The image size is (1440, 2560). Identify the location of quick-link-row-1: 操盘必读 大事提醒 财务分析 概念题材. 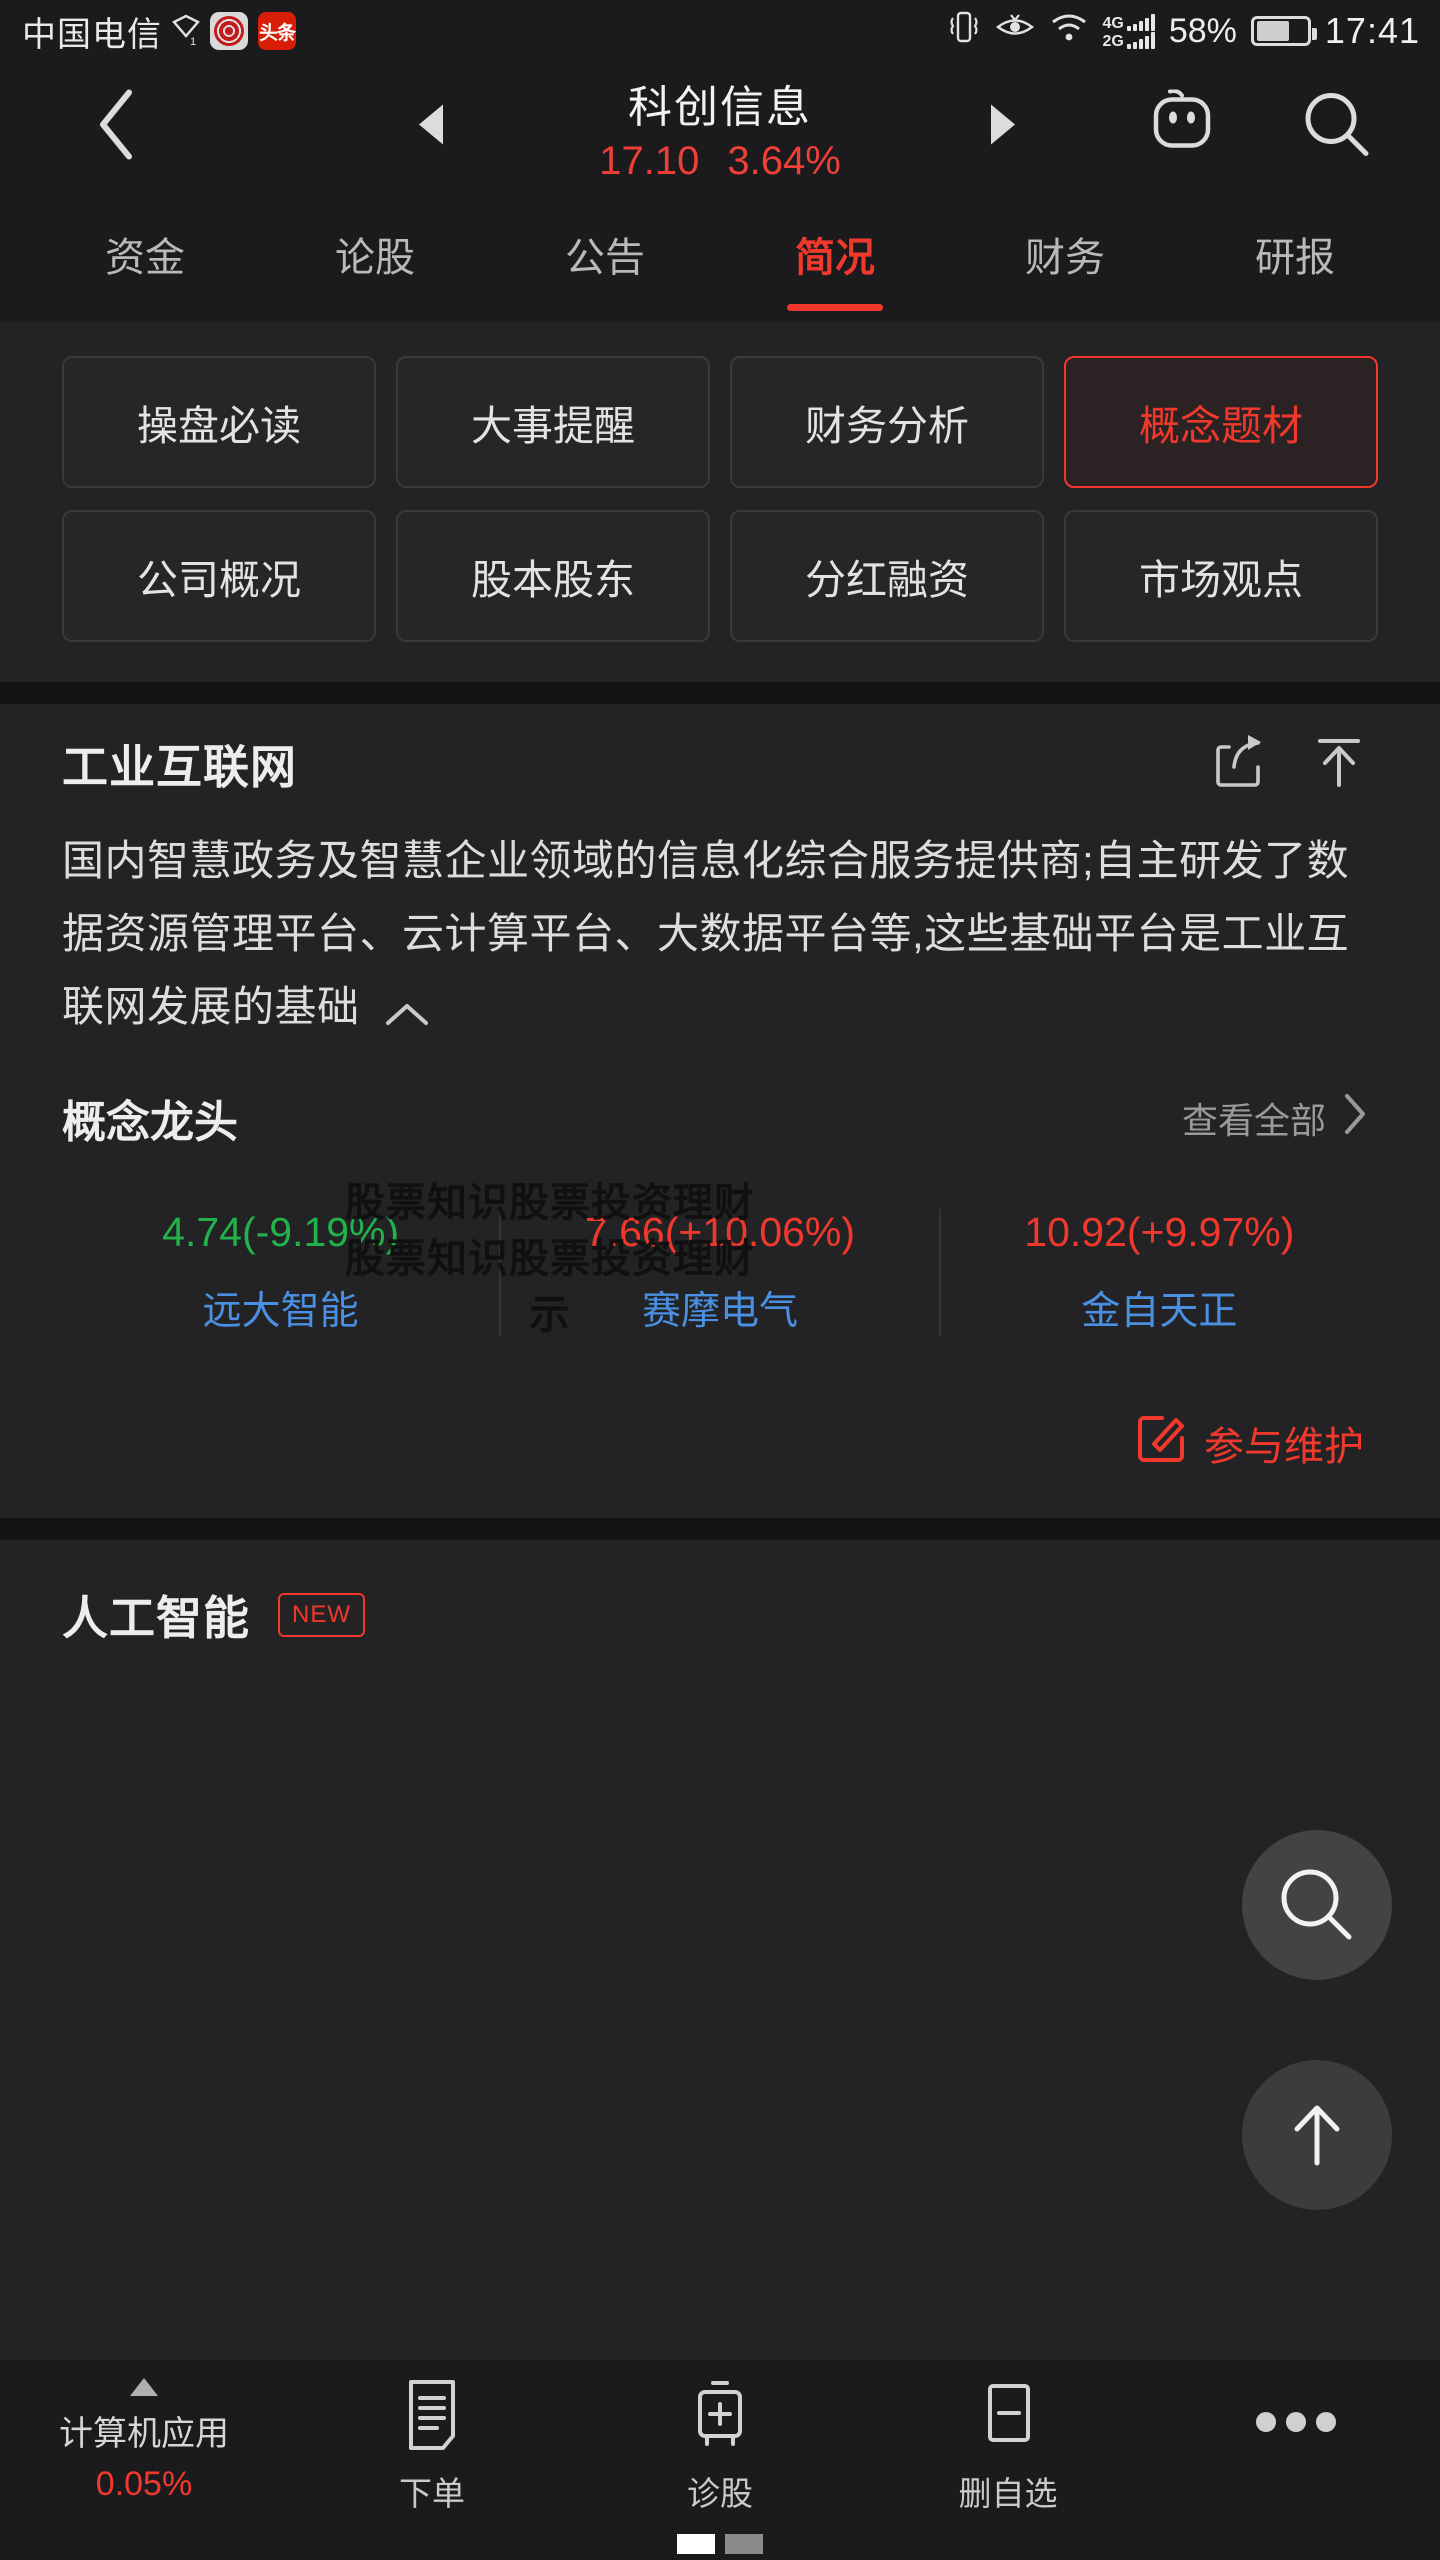
(720, 422).